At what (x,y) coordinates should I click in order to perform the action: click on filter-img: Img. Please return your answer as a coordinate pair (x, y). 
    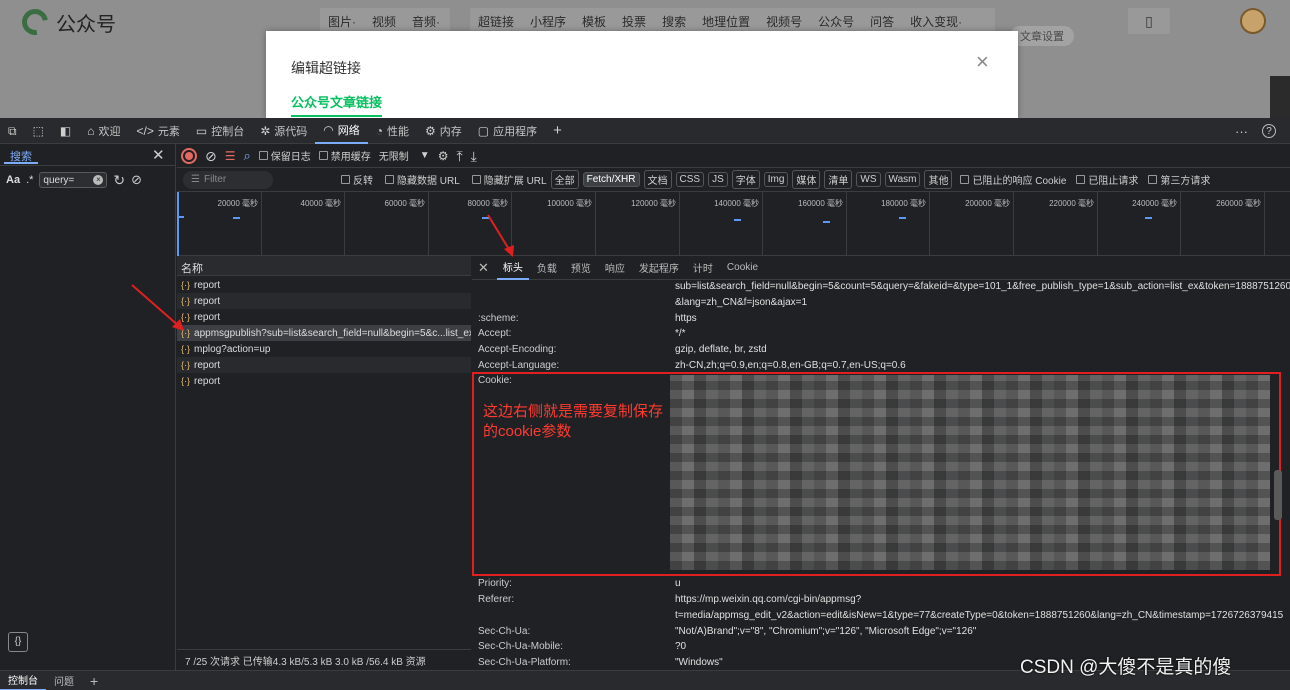
    Looking at the image, I should click on (776, 179).